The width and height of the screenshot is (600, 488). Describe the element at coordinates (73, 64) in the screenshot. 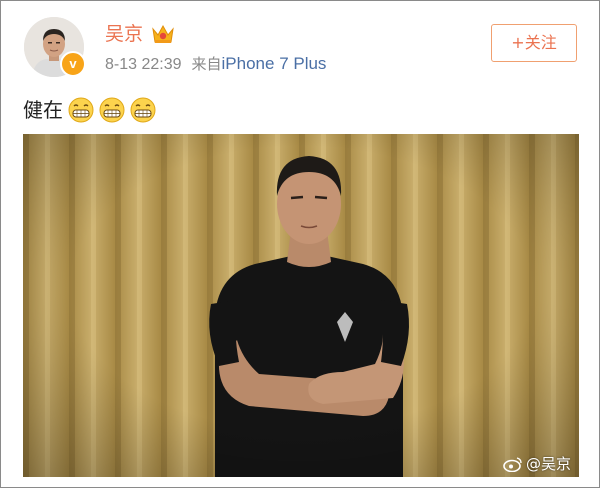

I see `verified-badge-icon: v` at that location.